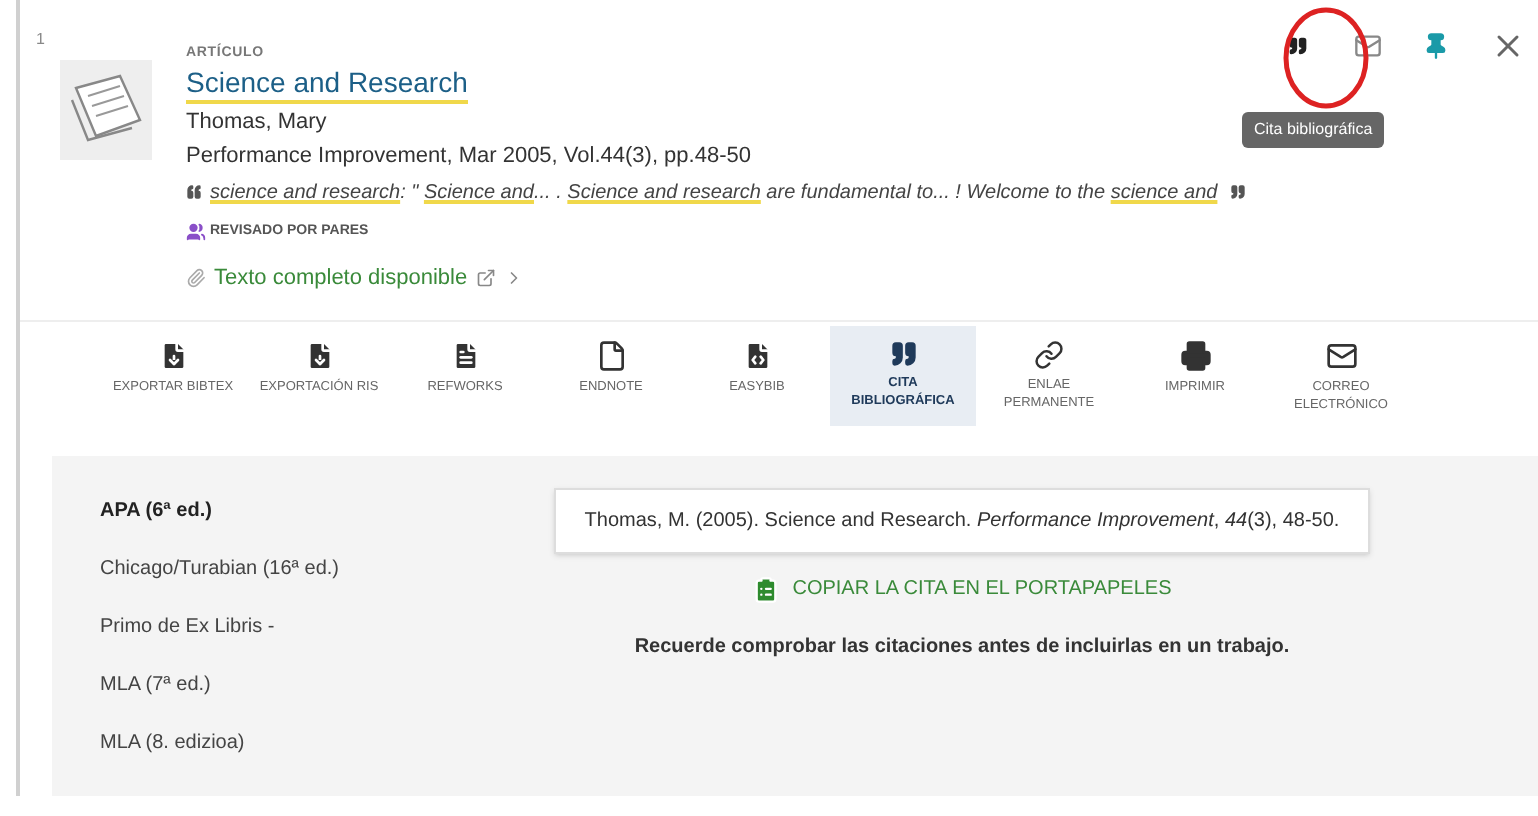 This screenshot has width=1538, height=816. I want to click on pin-icon, so click(1436, 46).